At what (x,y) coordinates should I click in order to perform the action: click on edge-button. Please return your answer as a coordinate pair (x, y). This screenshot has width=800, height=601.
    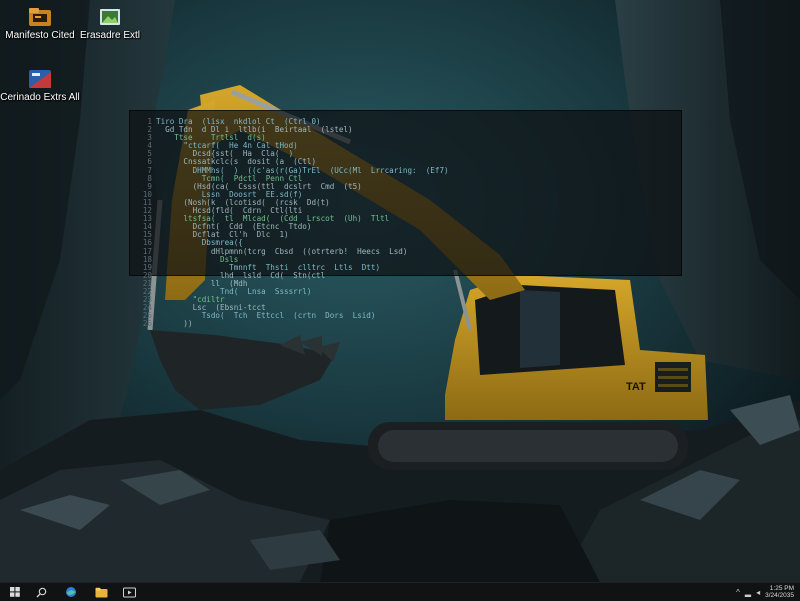
    Looking at the image, I should click on (71, 592).